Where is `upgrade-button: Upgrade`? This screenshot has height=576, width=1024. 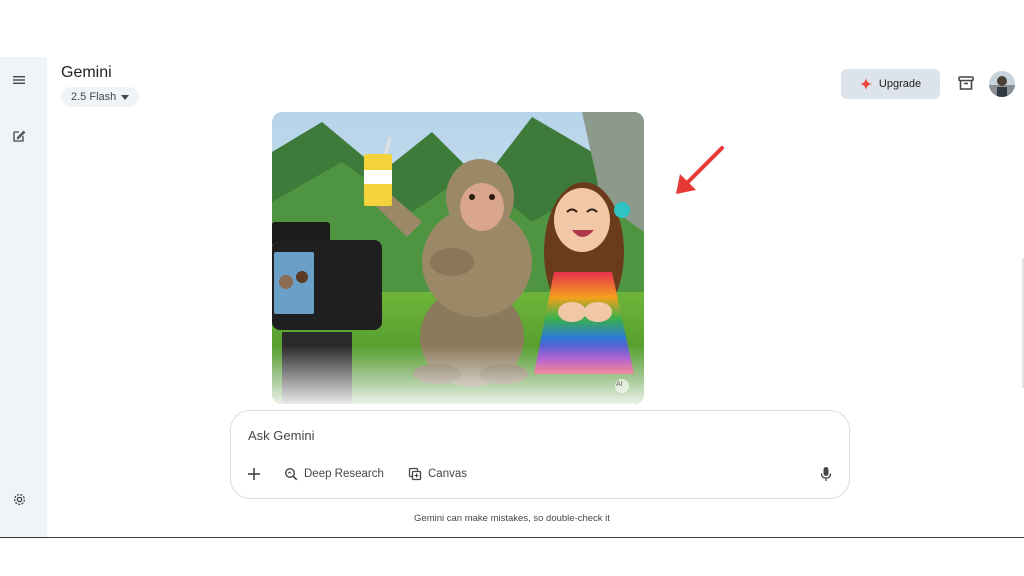 upgrade-button: Upgrade is located at coordinates (890, 84).